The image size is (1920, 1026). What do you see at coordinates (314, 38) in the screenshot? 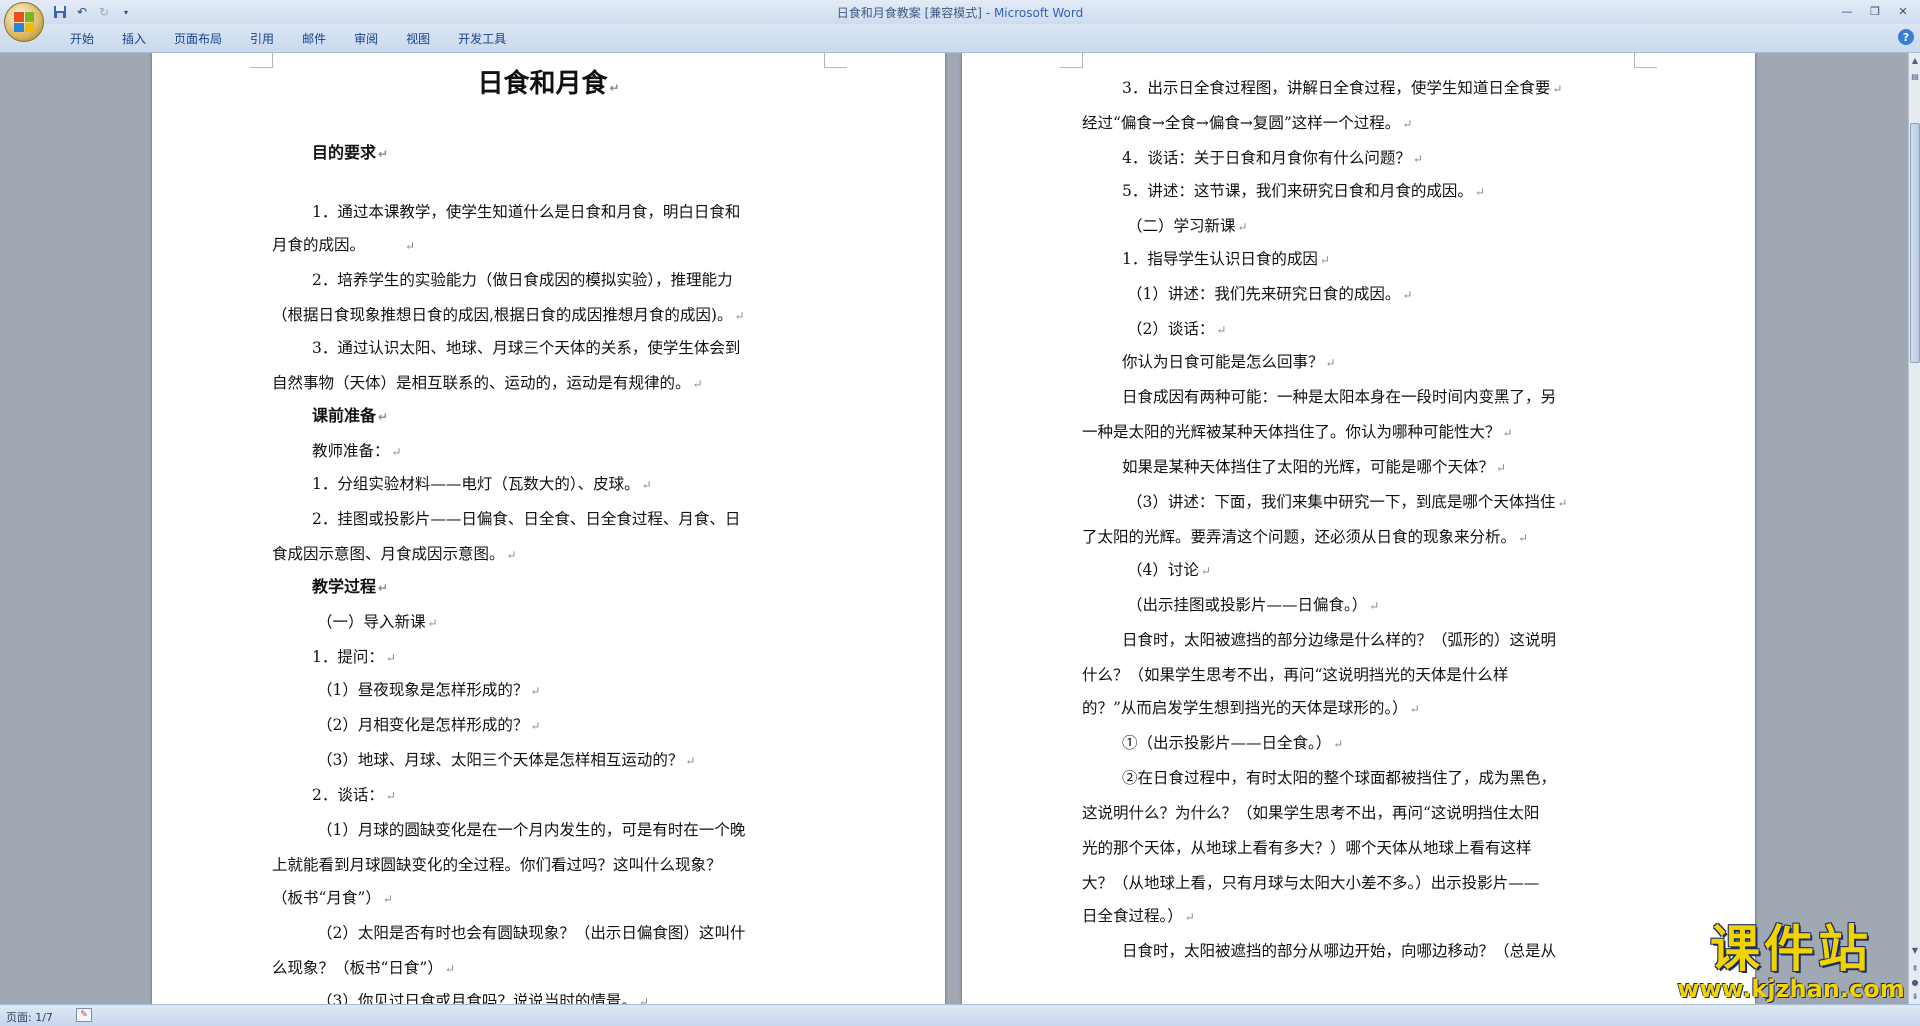
I see `tab-4: 邮件` at bounding box center [314, 38].